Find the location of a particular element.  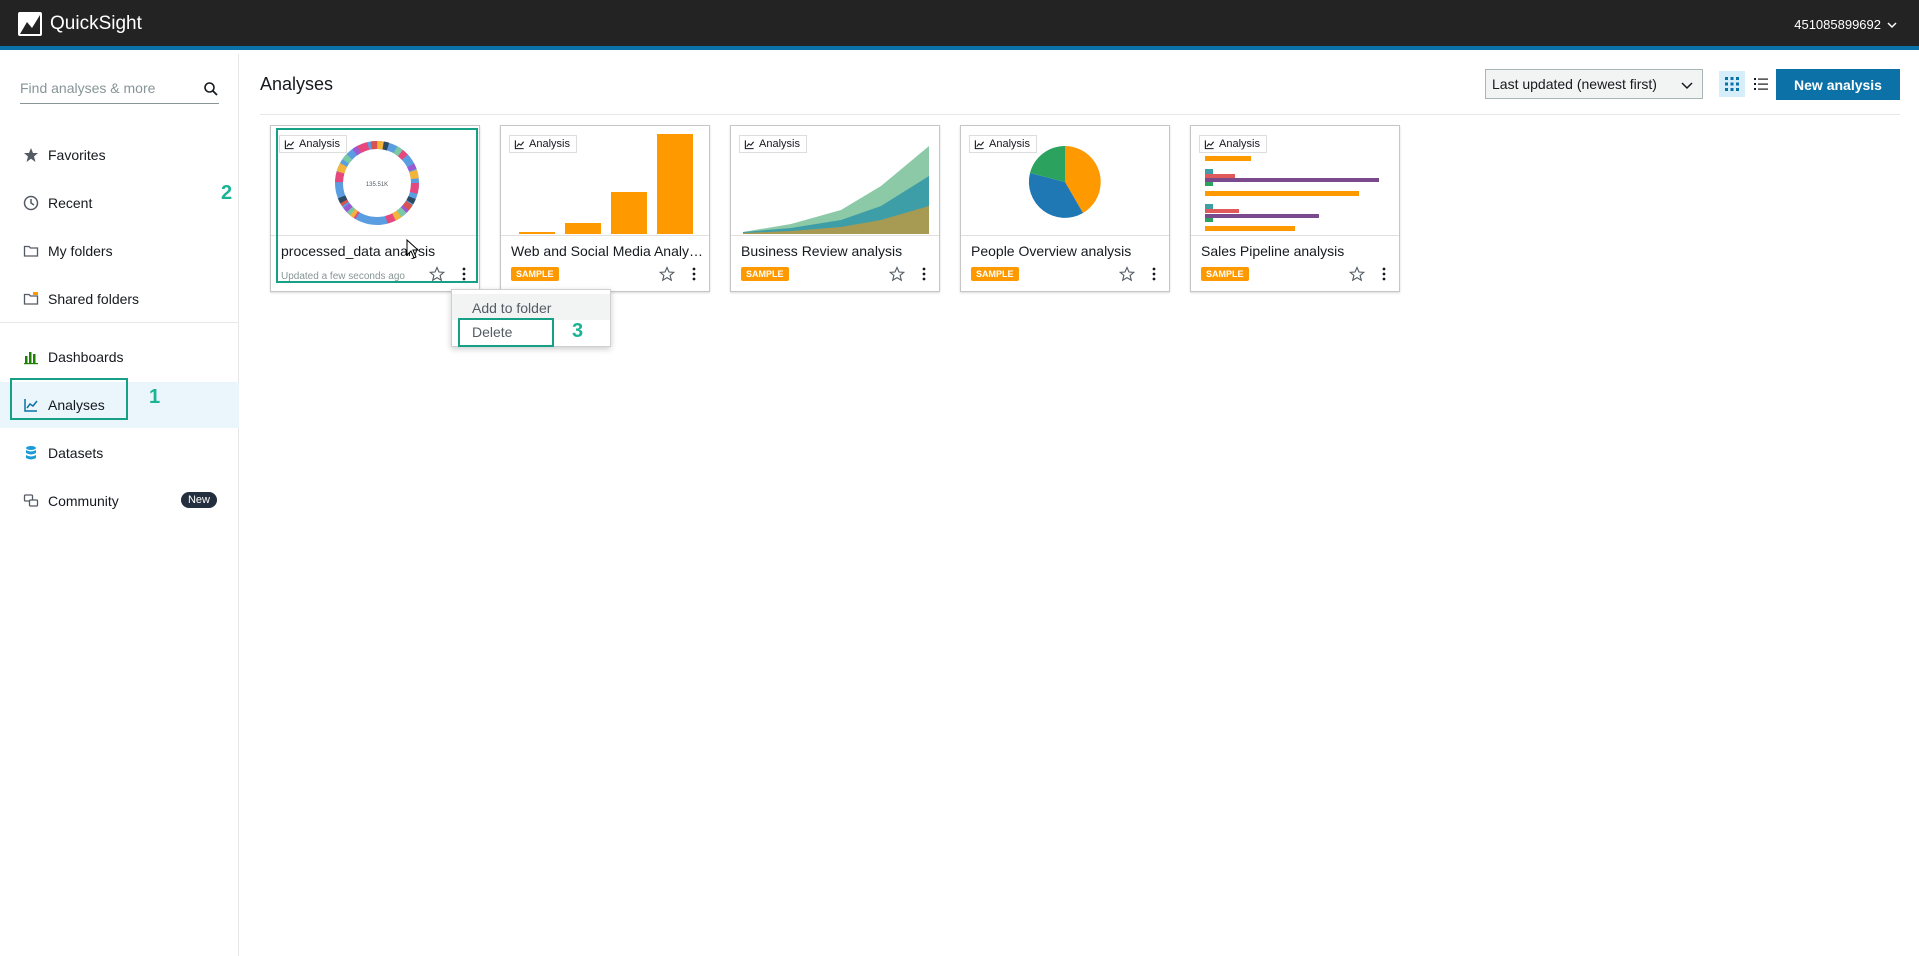

list-view-button is located at coordinates (1761, 84).